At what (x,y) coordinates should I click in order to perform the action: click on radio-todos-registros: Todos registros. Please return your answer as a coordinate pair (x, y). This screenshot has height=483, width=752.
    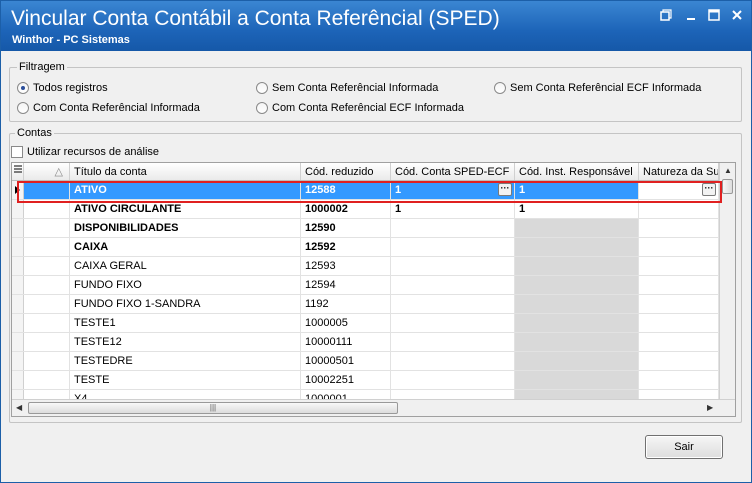
    Looking at the image, I should click on (62, 88).